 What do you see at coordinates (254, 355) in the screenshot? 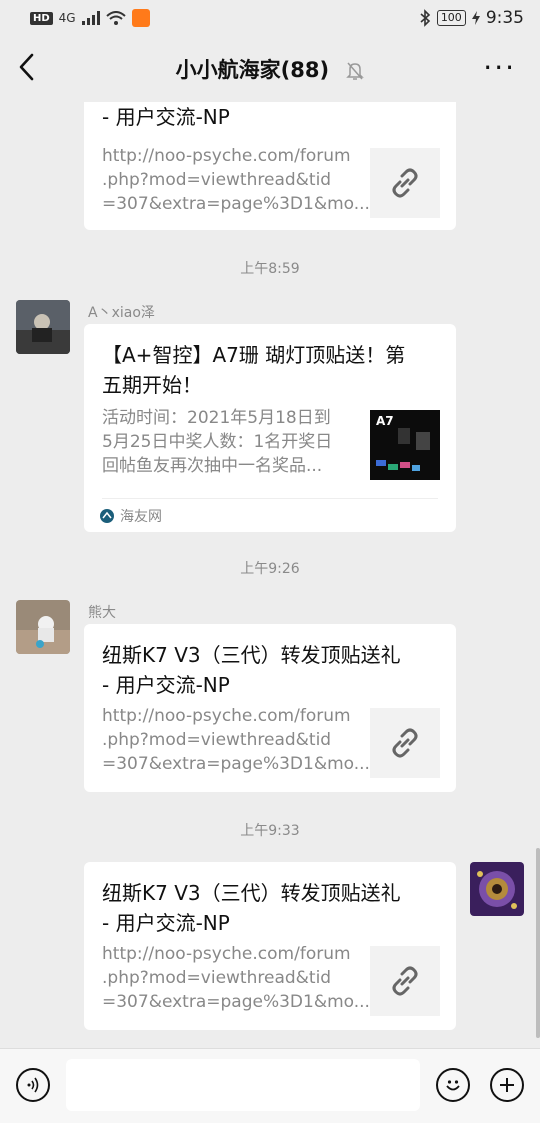
I see `card-title-line: 【A+智控】A7珊 瑚灯顶贴送！第` at bounding box center [254, 355].